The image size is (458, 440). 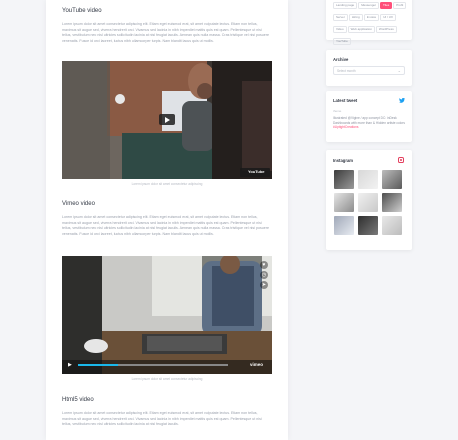 I want to click on tag-link: Invoice, so click(x=371, y=18).